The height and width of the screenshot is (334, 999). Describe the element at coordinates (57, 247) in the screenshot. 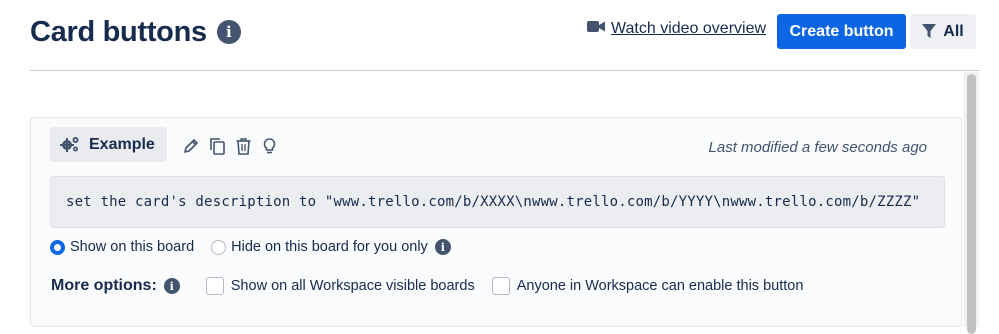

I see `show-on-board-radio` at that location.